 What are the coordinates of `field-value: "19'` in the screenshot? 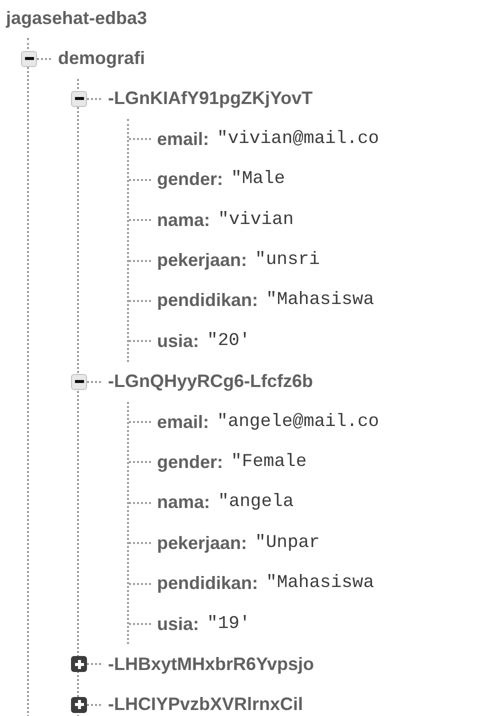 It's located at (228, 624).